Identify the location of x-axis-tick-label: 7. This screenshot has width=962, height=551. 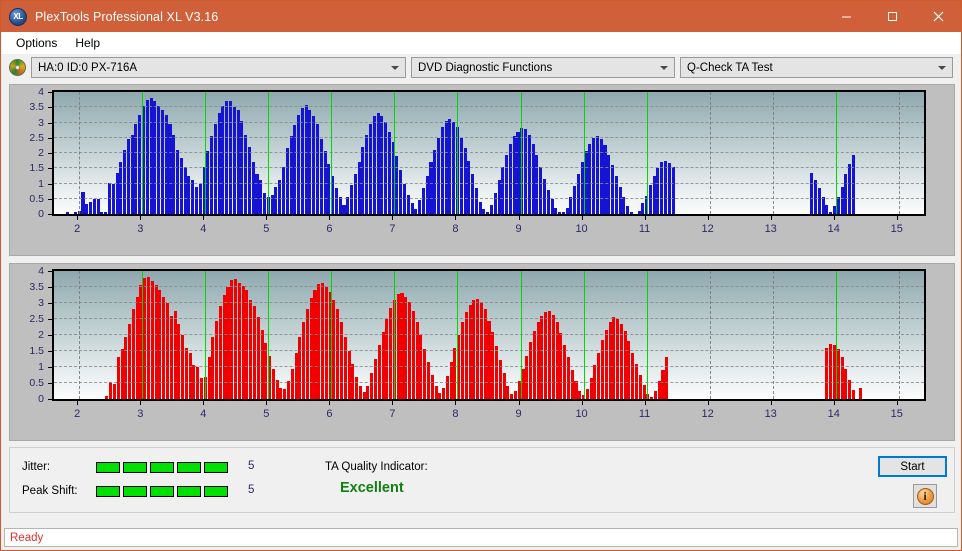
(392, 229).